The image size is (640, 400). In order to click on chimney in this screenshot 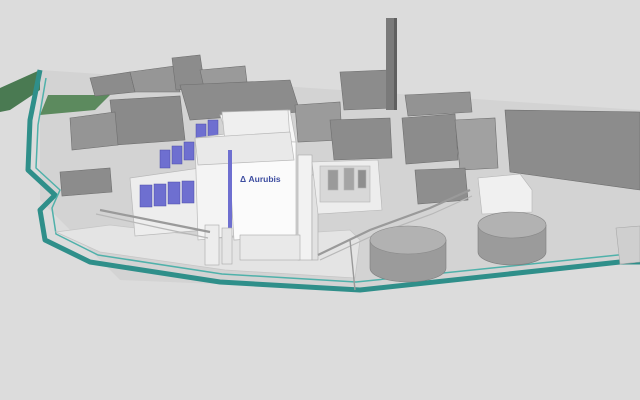, I will do `click(391, 64)`.